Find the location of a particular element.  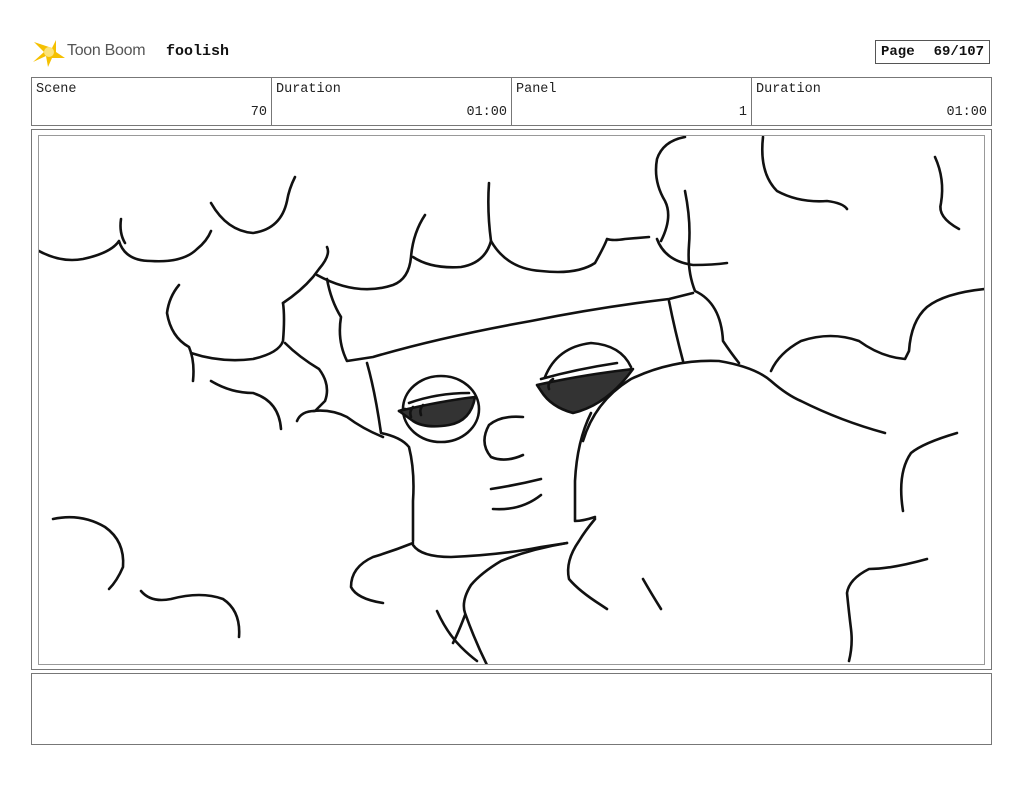

panel-cell: Panel 1 is located at coordinates (632, 101).